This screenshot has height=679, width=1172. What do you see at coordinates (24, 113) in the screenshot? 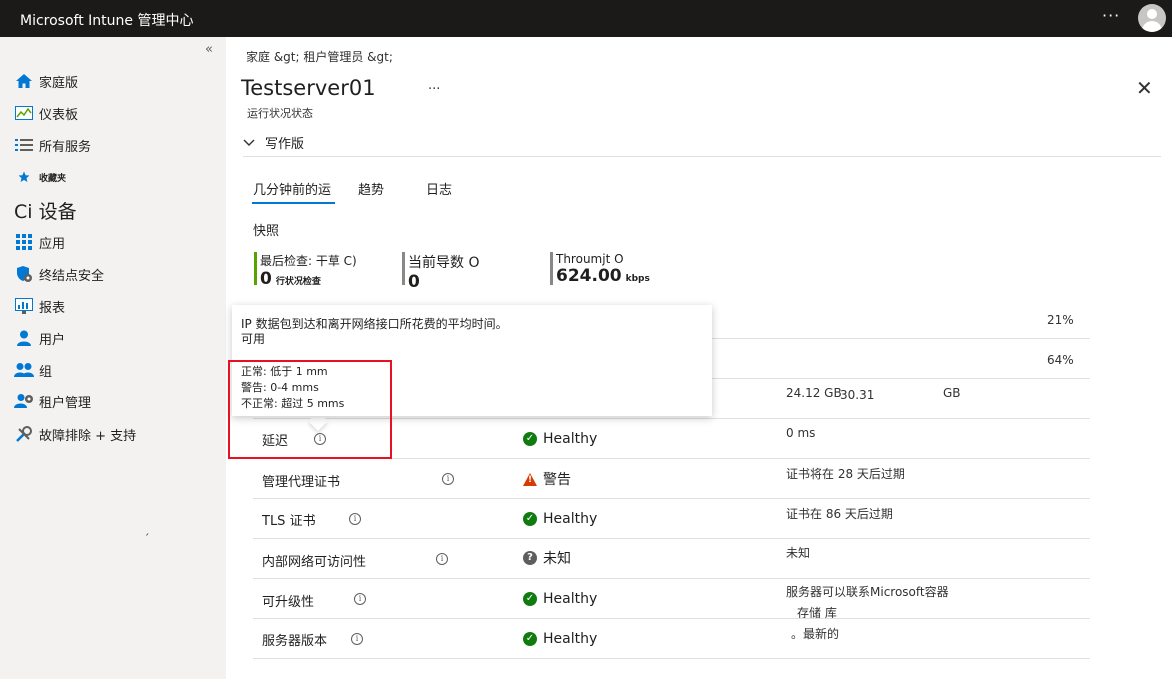
I see `dashboard-icon` at bounding box center [24, 113].